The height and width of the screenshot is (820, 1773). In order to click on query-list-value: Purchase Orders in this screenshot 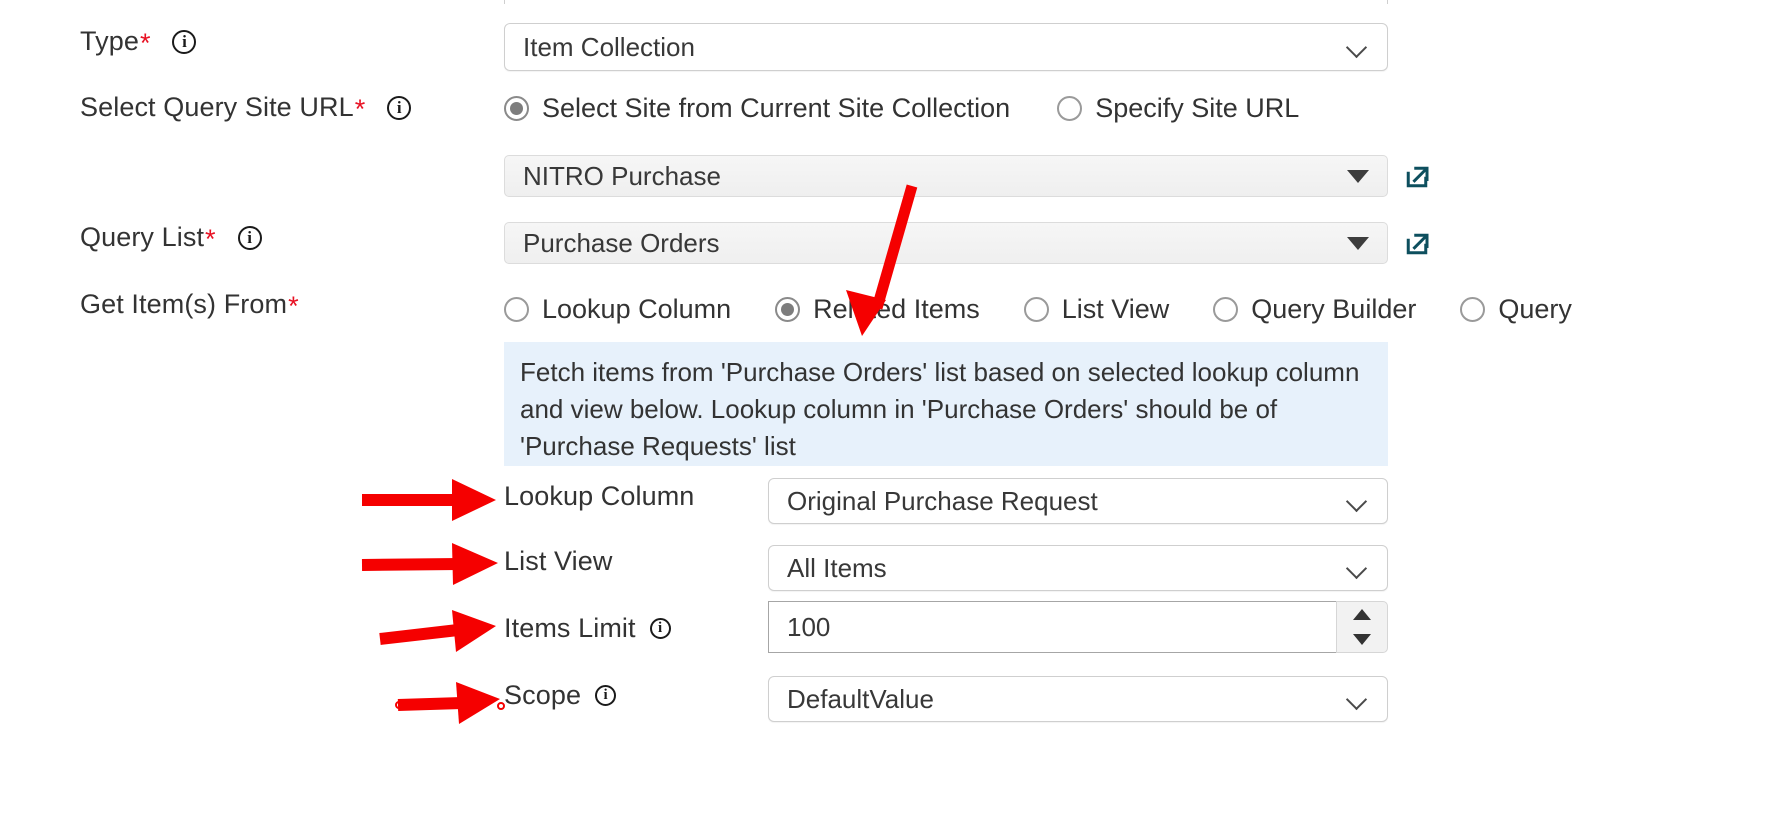, I will do `click(621, 242)`.